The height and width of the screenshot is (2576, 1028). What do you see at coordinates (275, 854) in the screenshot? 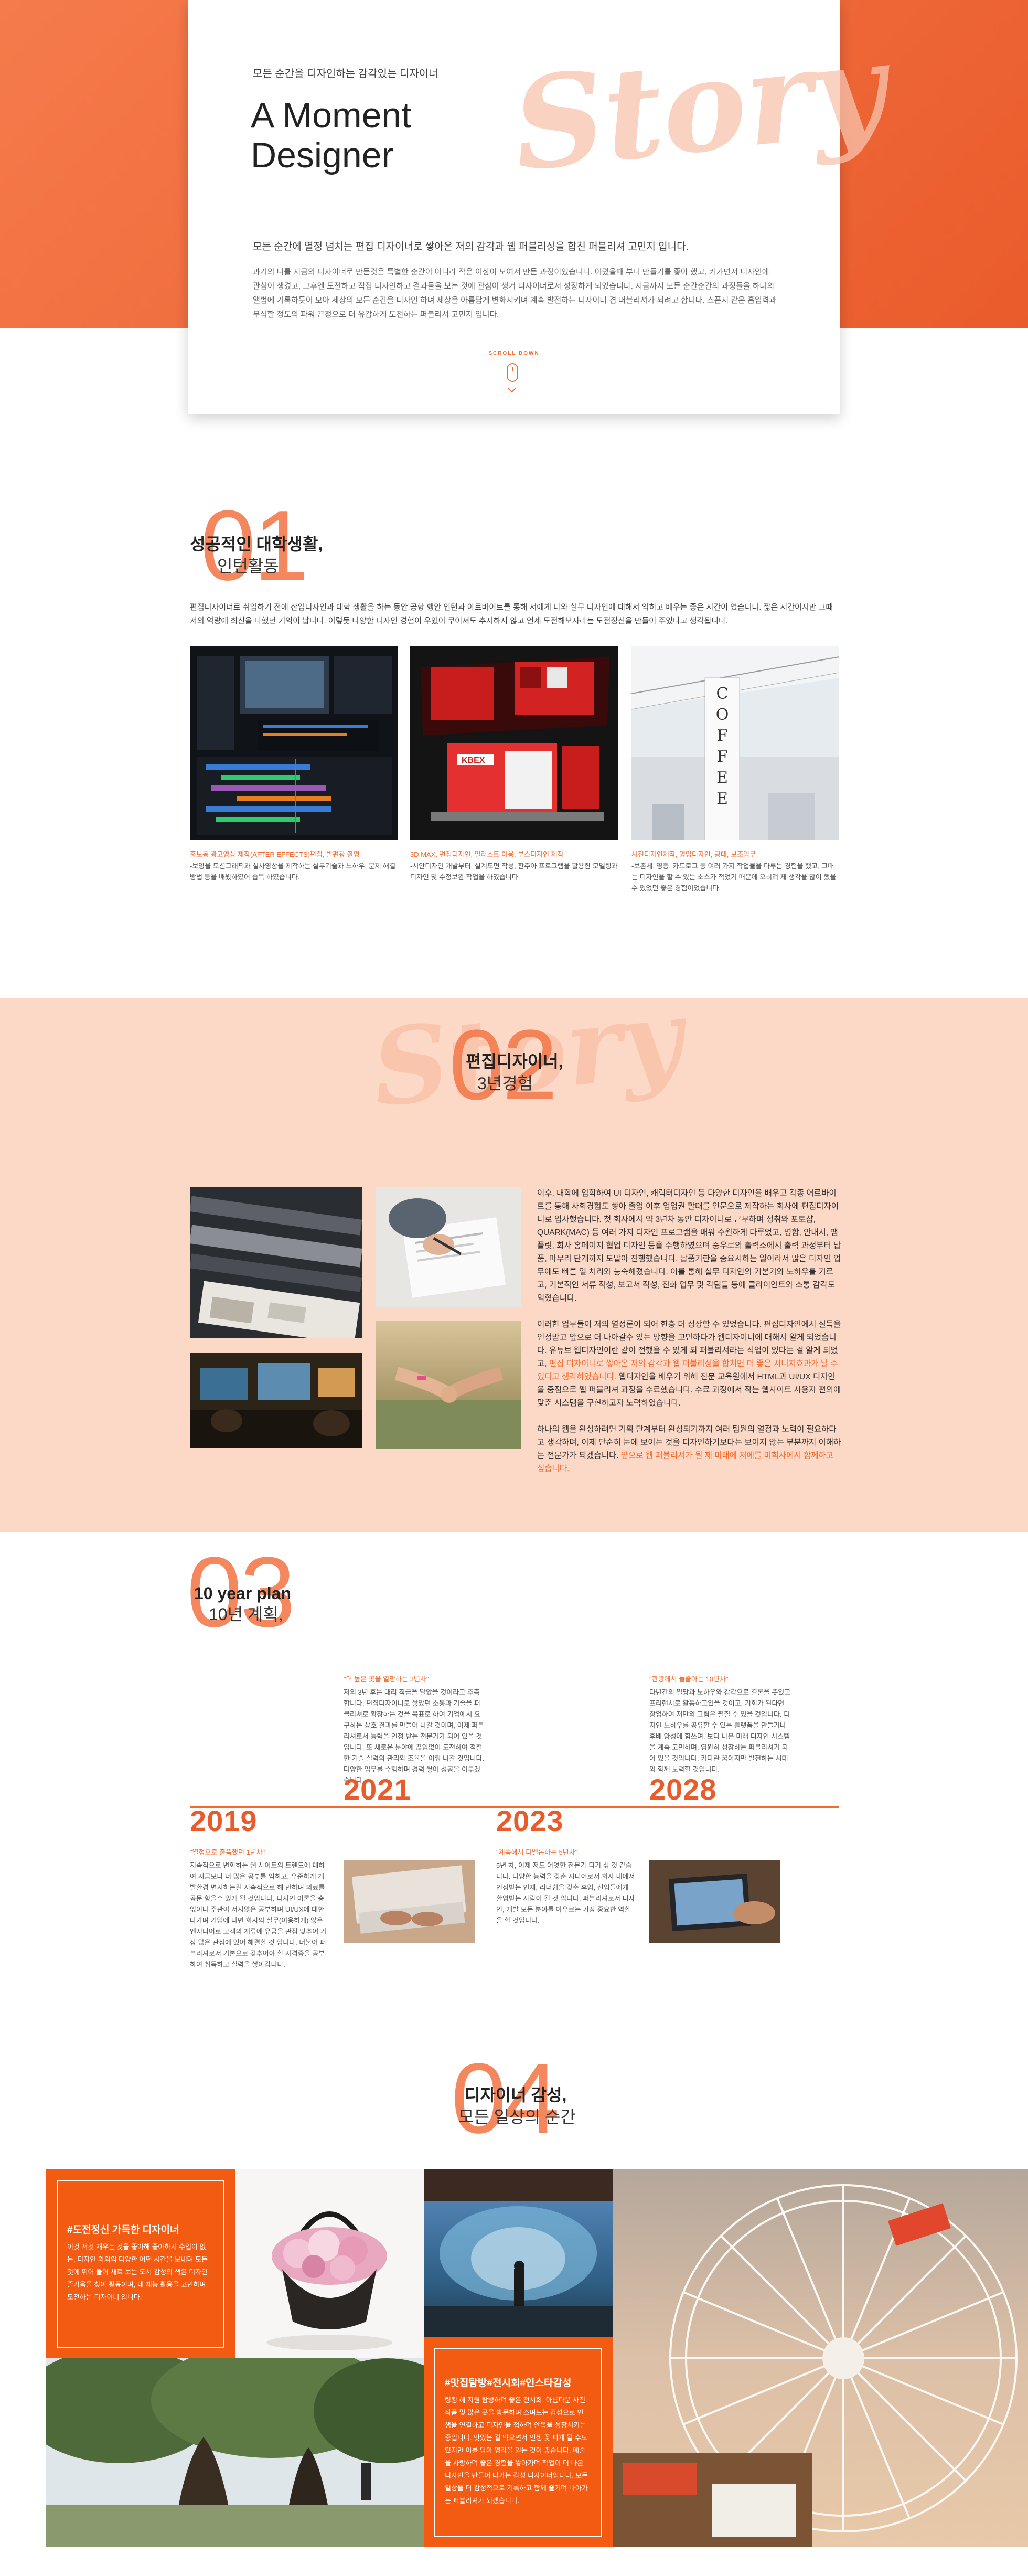
I see `caption-title: 홍보동 광고영상 제작(AFTER EFFECTS)편집, 발편광 촬영` at bounding box center [275, 854].